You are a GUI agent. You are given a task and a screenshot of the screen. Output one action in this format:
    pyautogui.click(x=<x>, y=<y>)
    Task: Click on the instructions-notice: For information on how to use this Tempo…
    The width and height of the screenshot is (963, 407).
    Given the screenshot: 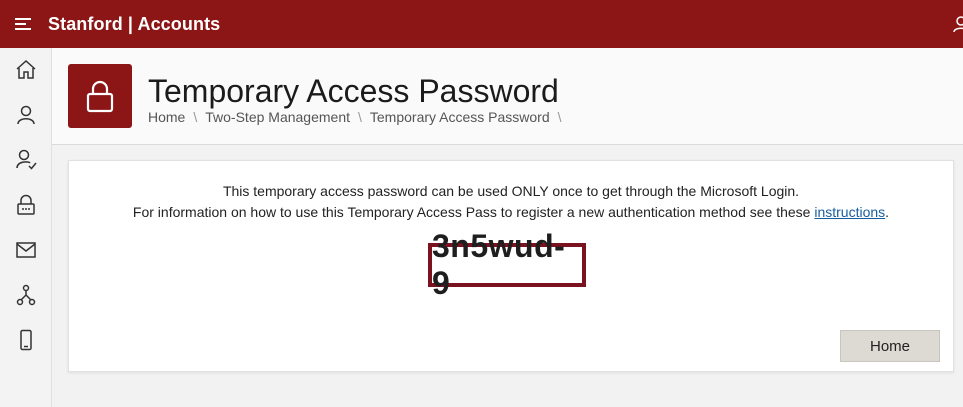 What is the action you would take?
    pyautogui.click(x=511, y=212)
    